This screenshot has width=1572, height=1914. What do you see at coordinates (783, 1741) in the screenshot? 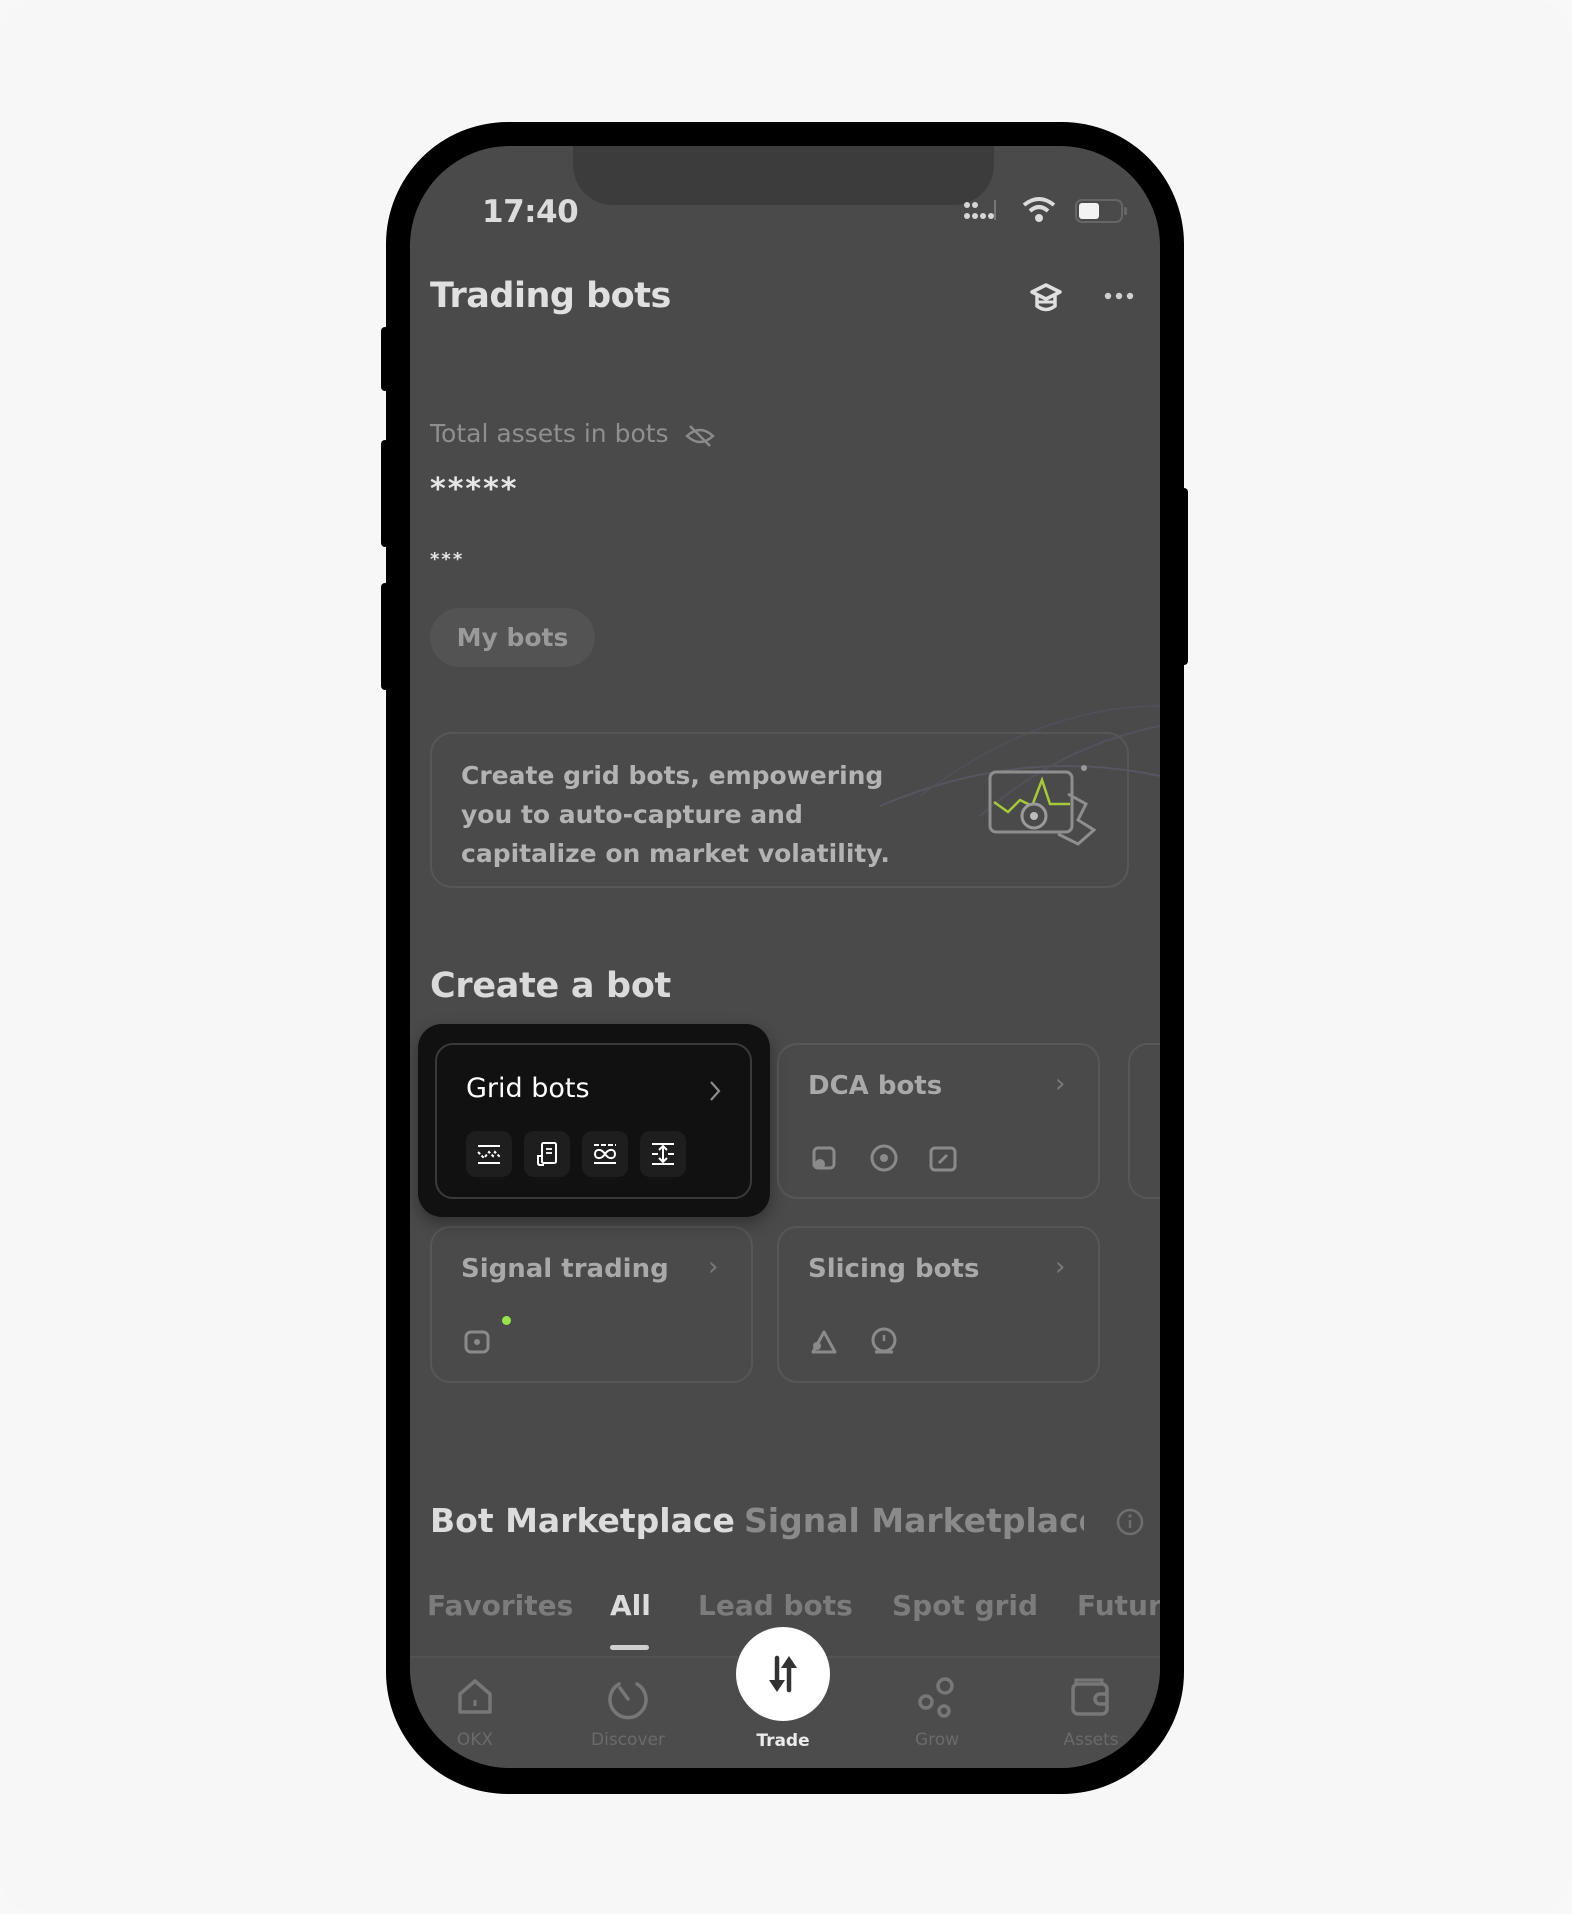
I see `nav-trade-label: Trade` at bounding box center [783, 1741].